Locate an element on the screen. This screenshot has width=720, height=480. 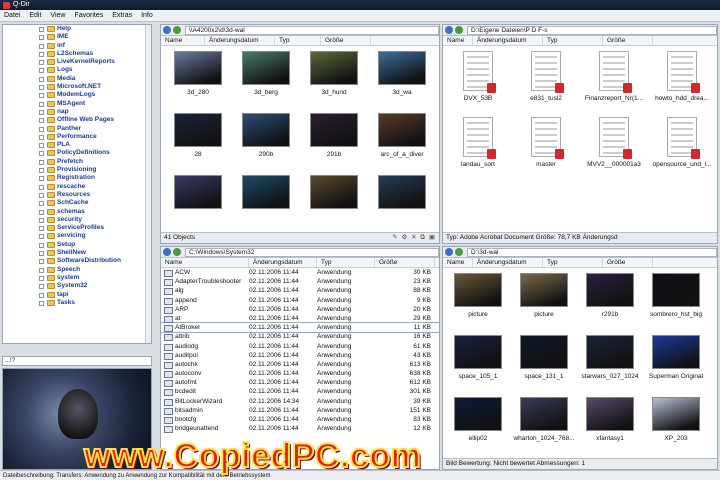
thumbnail-item: 291b is located at coordinates (334, 135).